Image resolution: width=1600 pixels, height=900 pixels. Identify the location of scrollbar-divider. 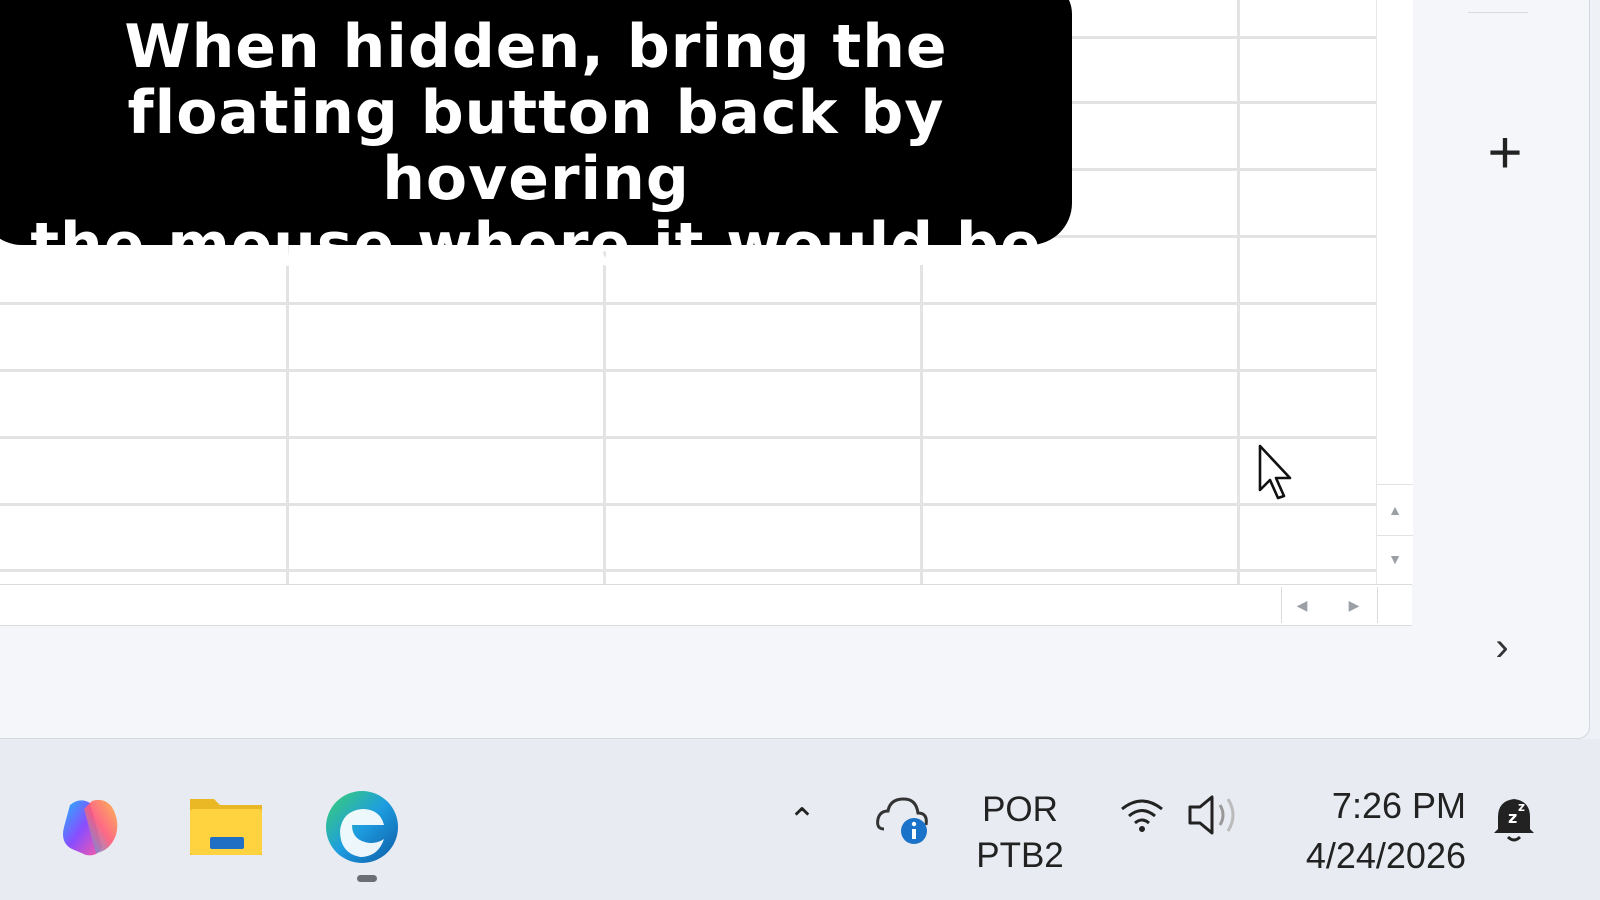
(1377, 605).